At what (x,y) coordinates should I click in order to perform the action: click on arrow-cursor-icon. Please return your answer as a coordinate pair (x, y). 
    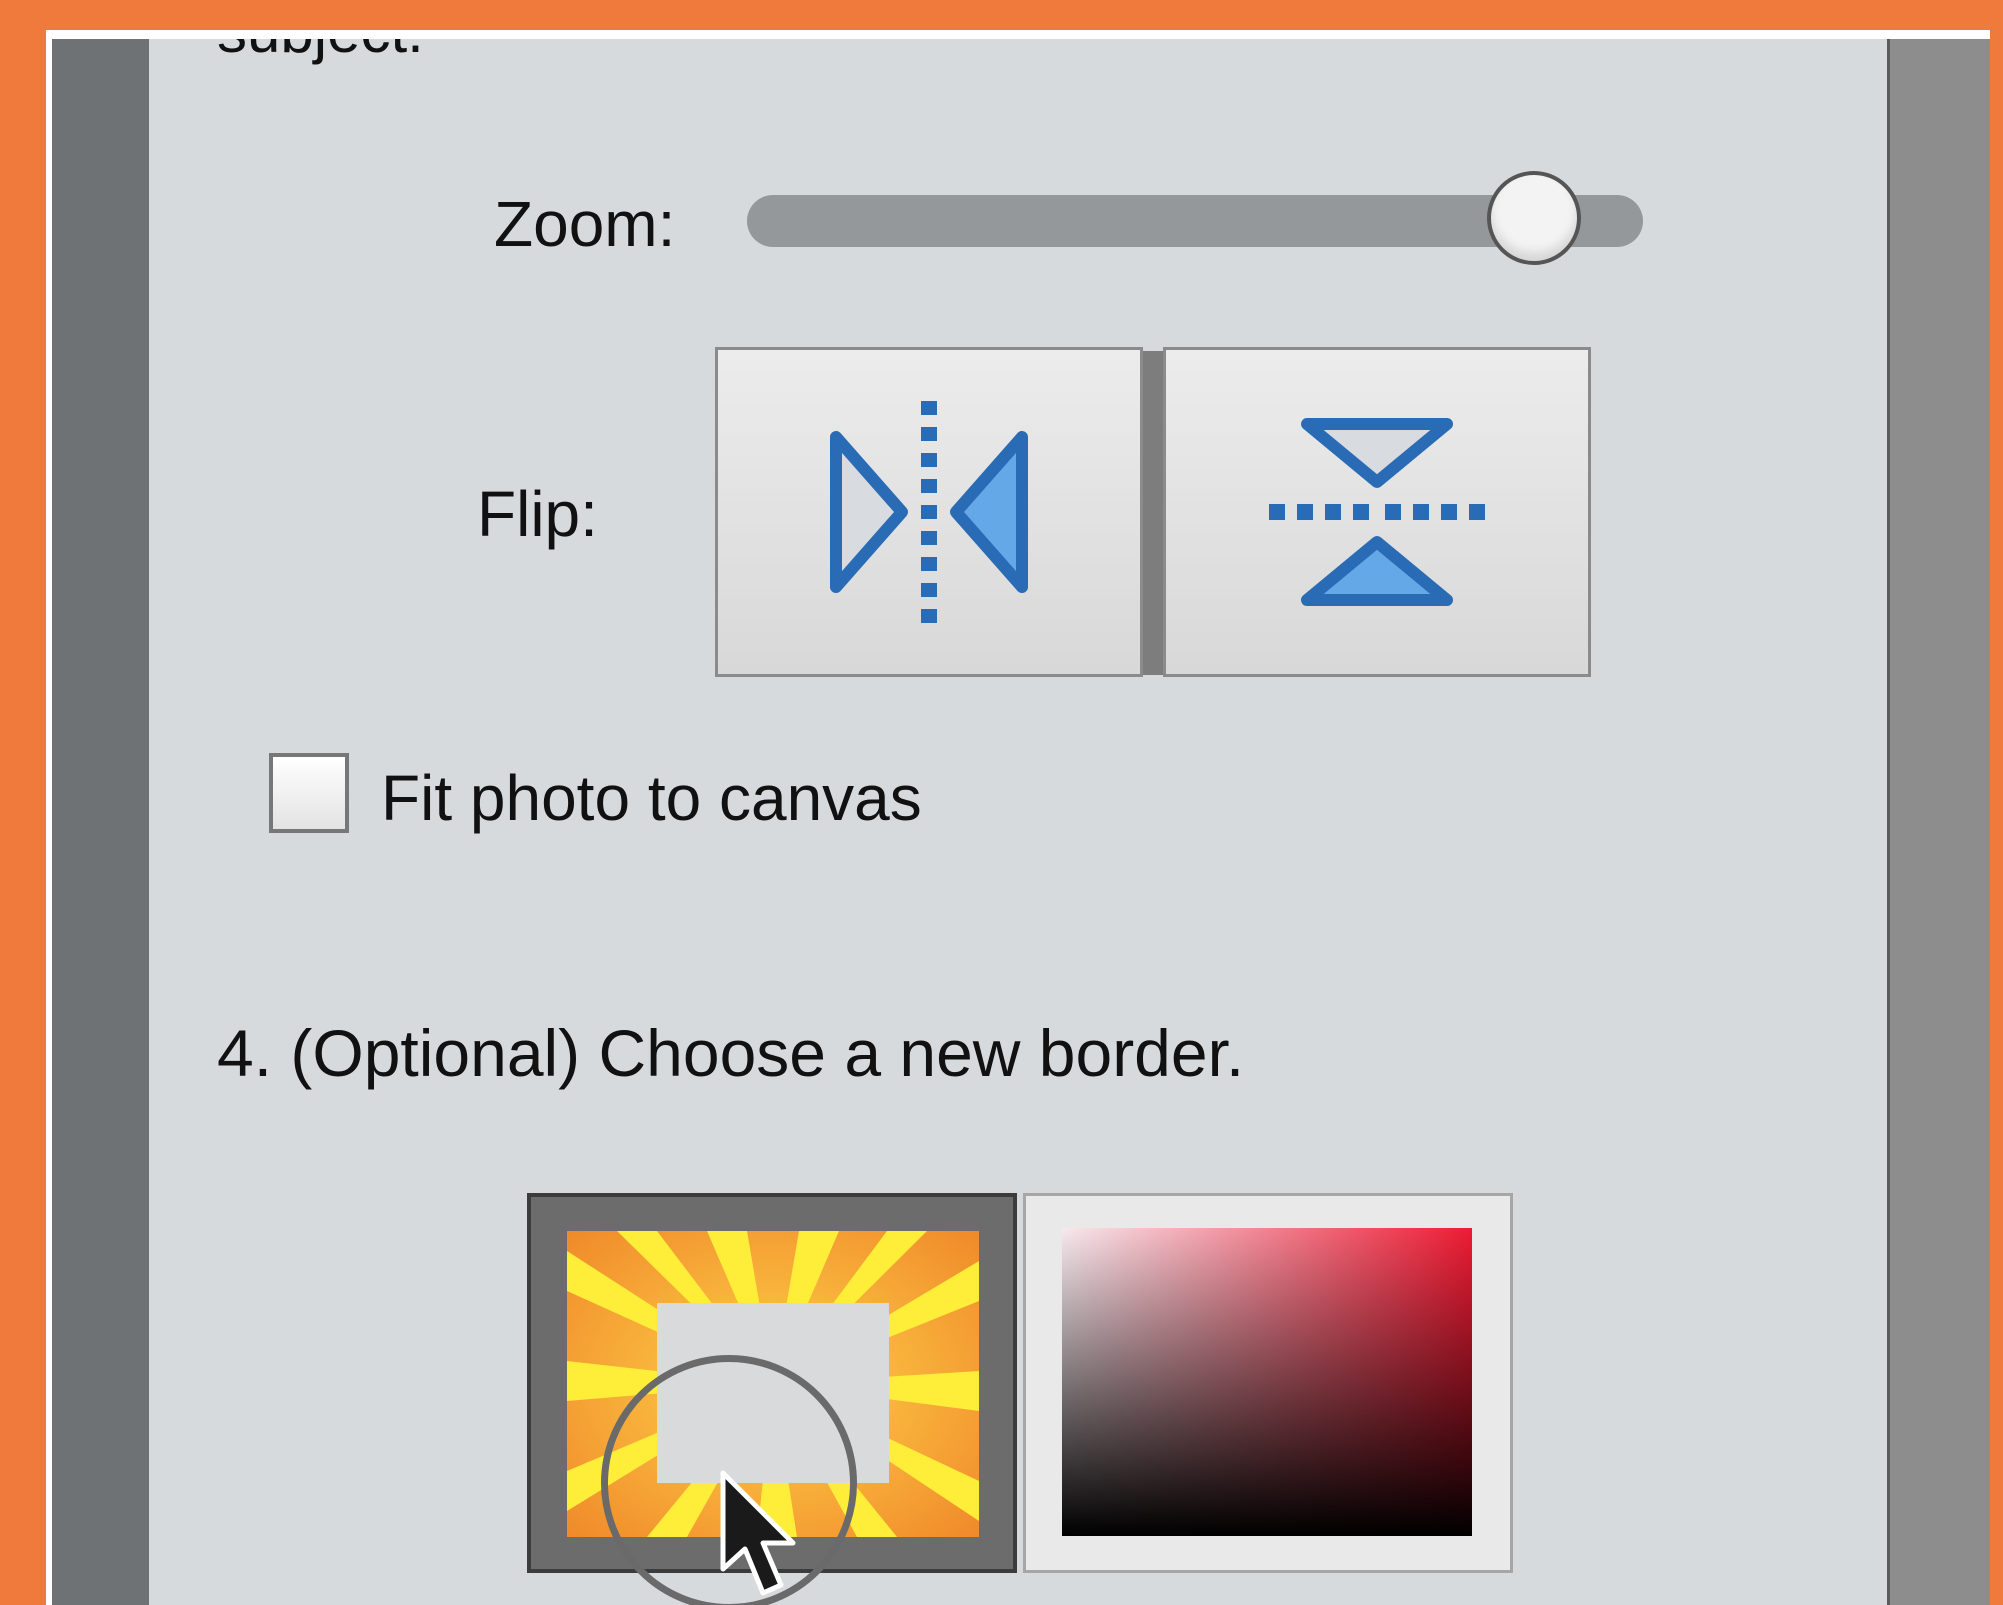
    Looking at the image, I should click on (758, 1533).